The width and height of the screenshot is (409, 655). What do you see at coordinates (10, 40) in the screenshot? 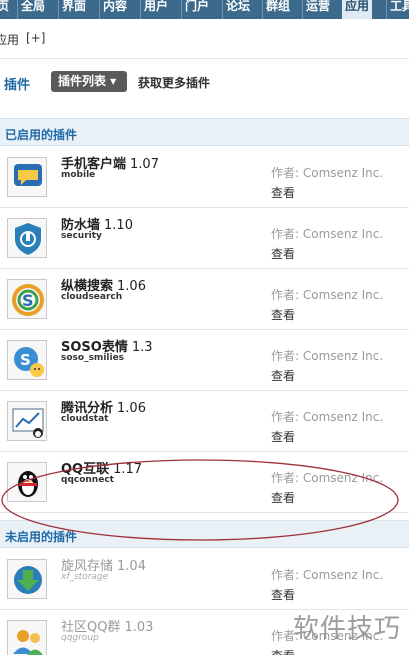
I see `subbar-label: 应用` at bounding box center [10, 40].